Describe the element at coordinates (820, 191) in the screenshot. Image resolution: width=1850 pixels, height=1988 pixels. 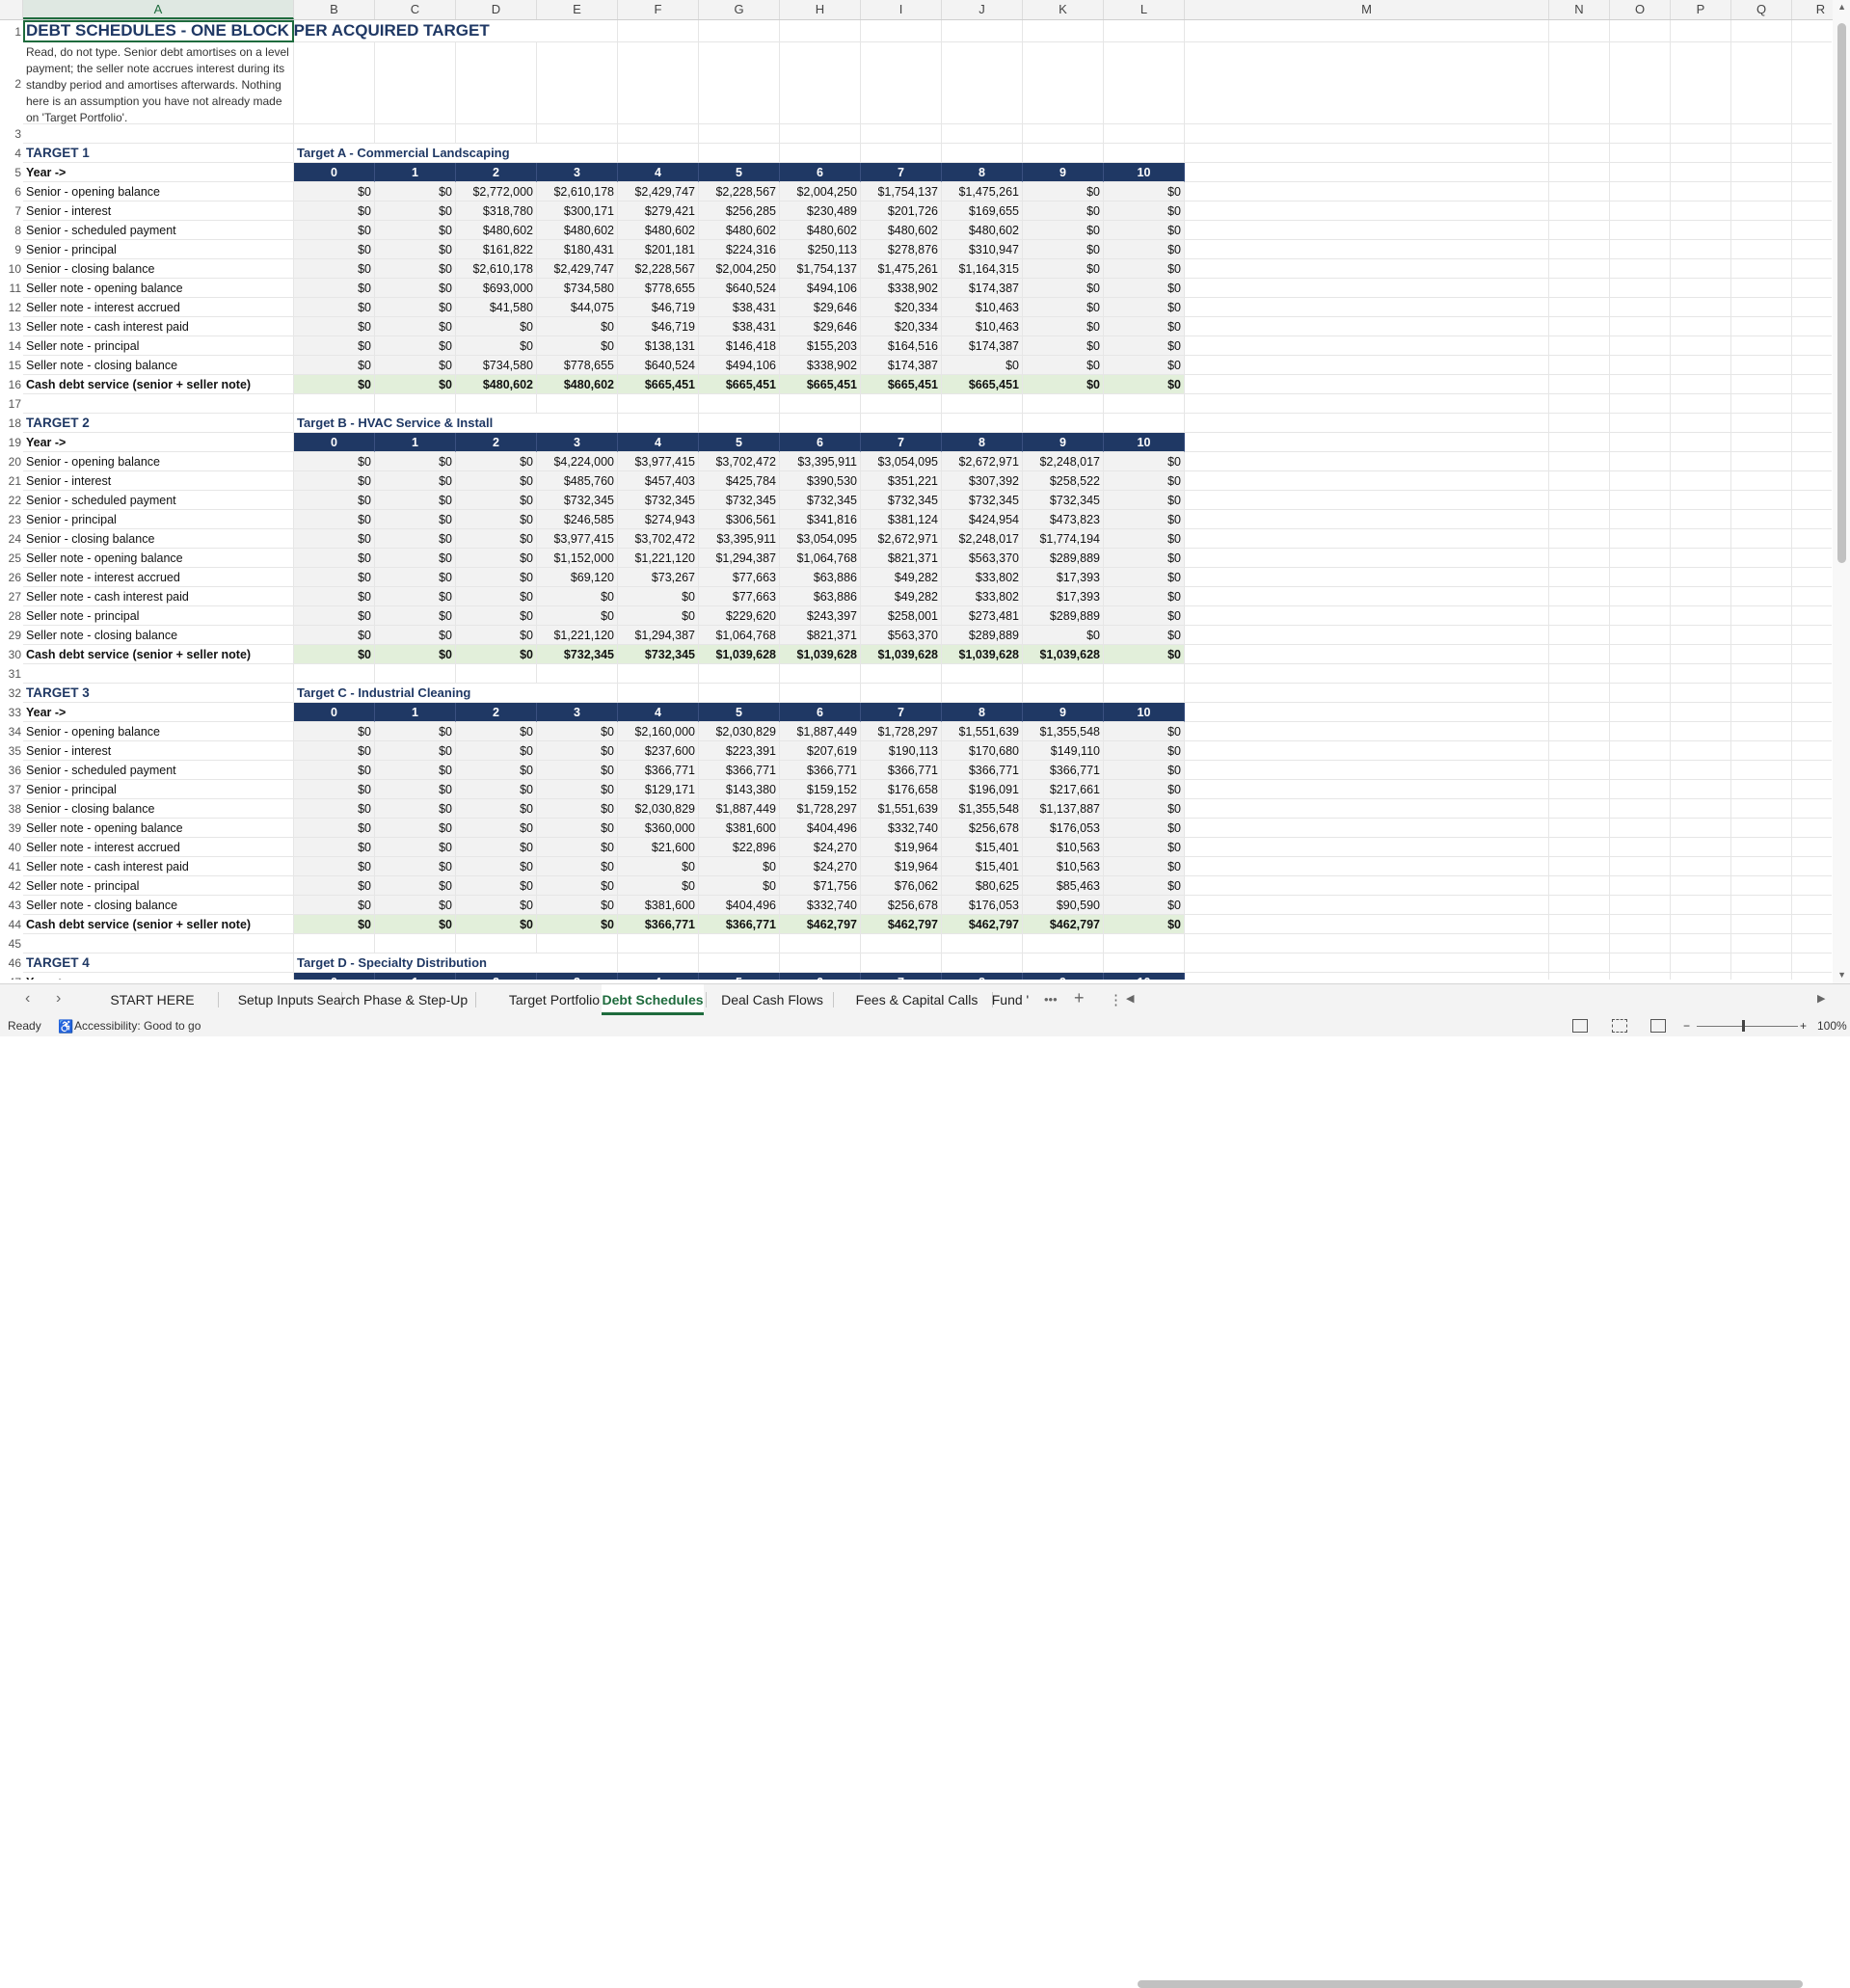
I see `value-cell: $2,004,250` at that location.